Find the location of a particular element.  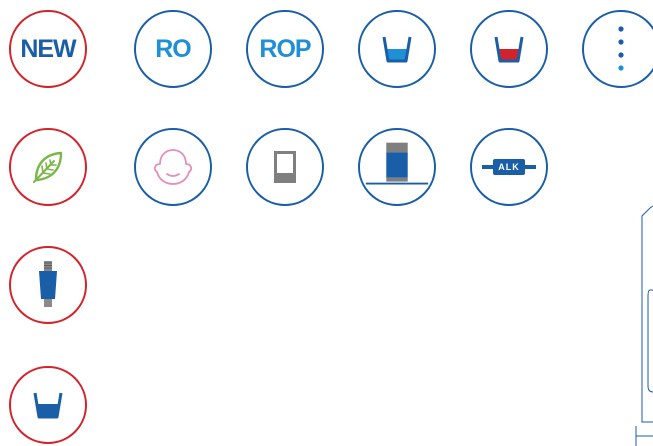

threaded-filter-glyph is located at coordinates (48, 284).